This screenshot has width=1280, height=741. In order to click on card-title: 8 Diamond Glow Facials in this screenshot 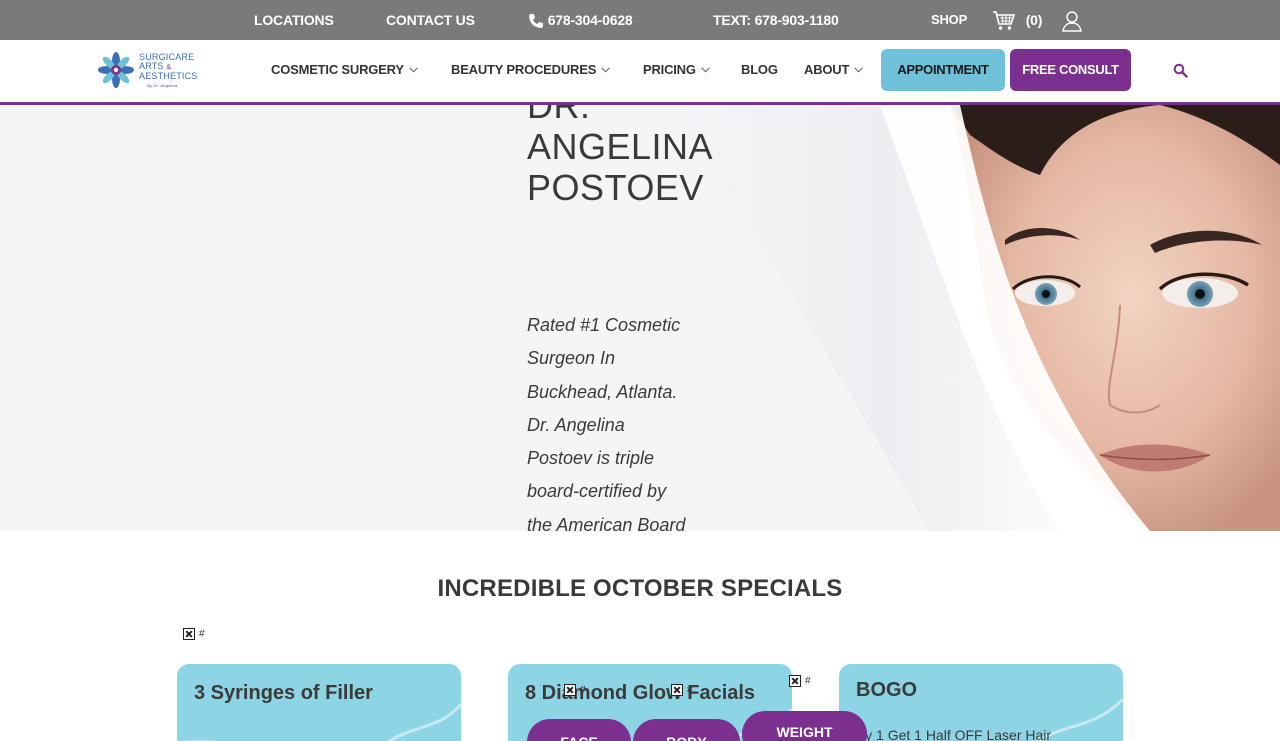, I will do `click(640, 693)`.